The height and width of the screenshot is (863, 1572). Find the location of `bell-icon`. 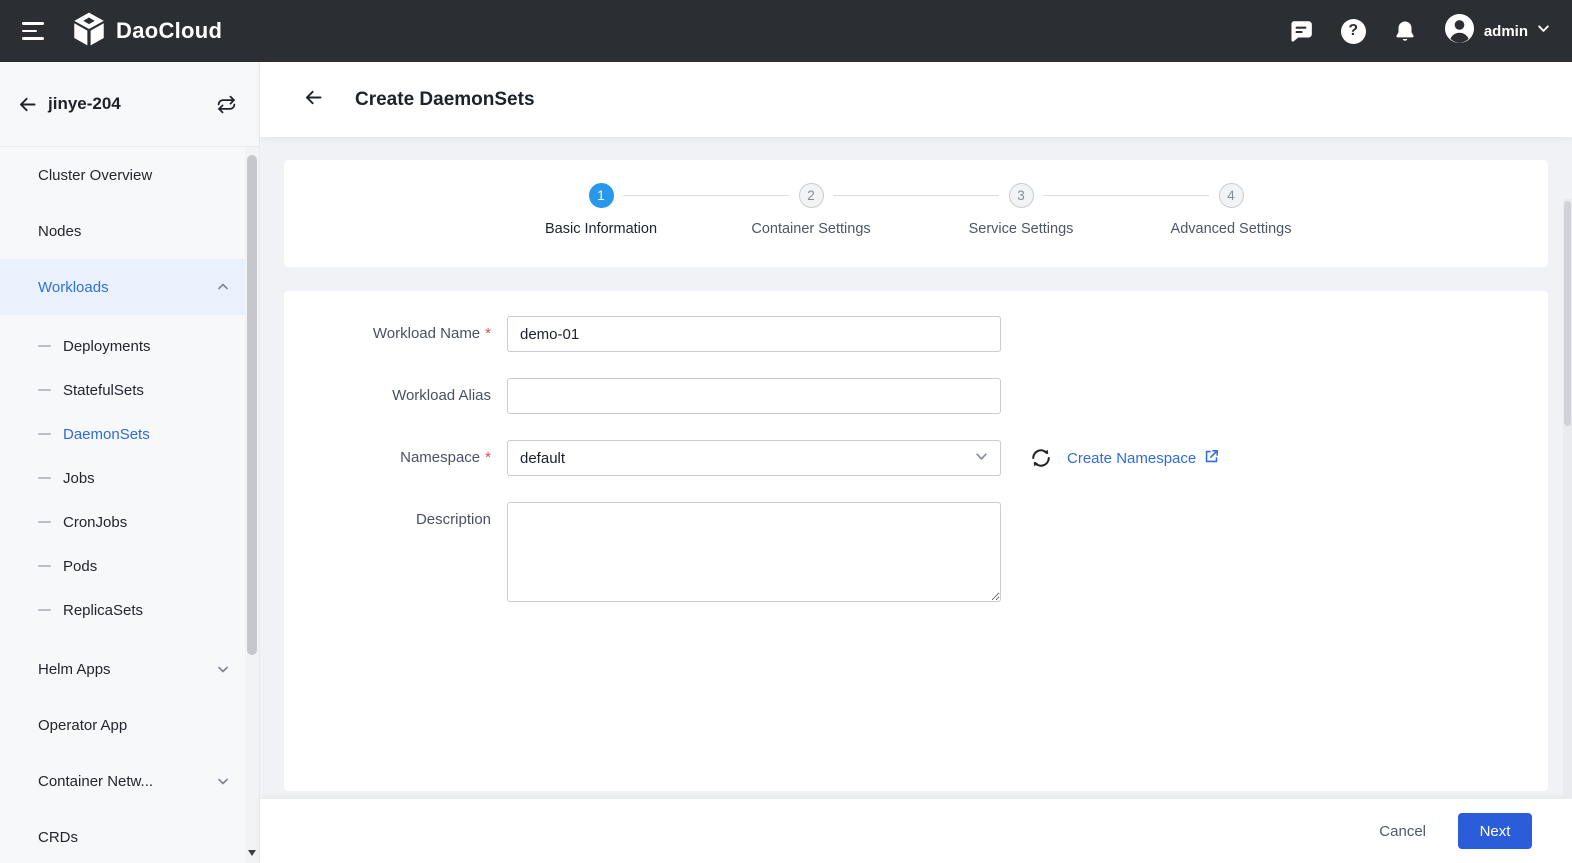

bell-icon is located at coordinates (1405, 31).